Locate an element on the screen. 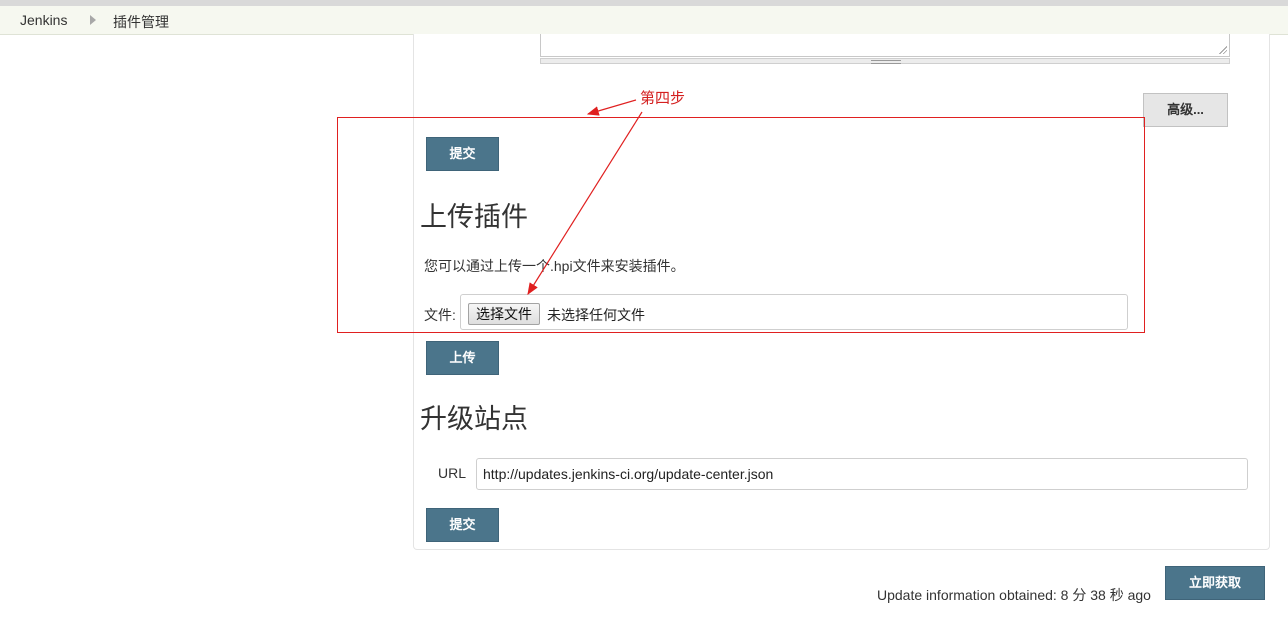  update-site-heading: 升级站点 is located at coordinates (474, 419).